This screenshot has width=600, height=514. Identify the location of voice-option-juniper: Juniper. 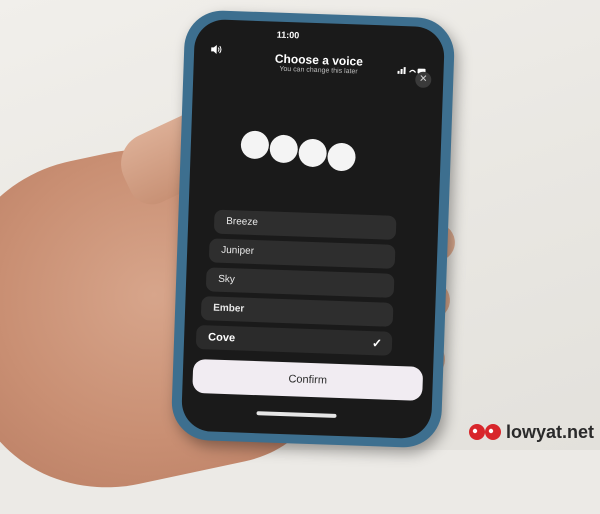
(302, 253).